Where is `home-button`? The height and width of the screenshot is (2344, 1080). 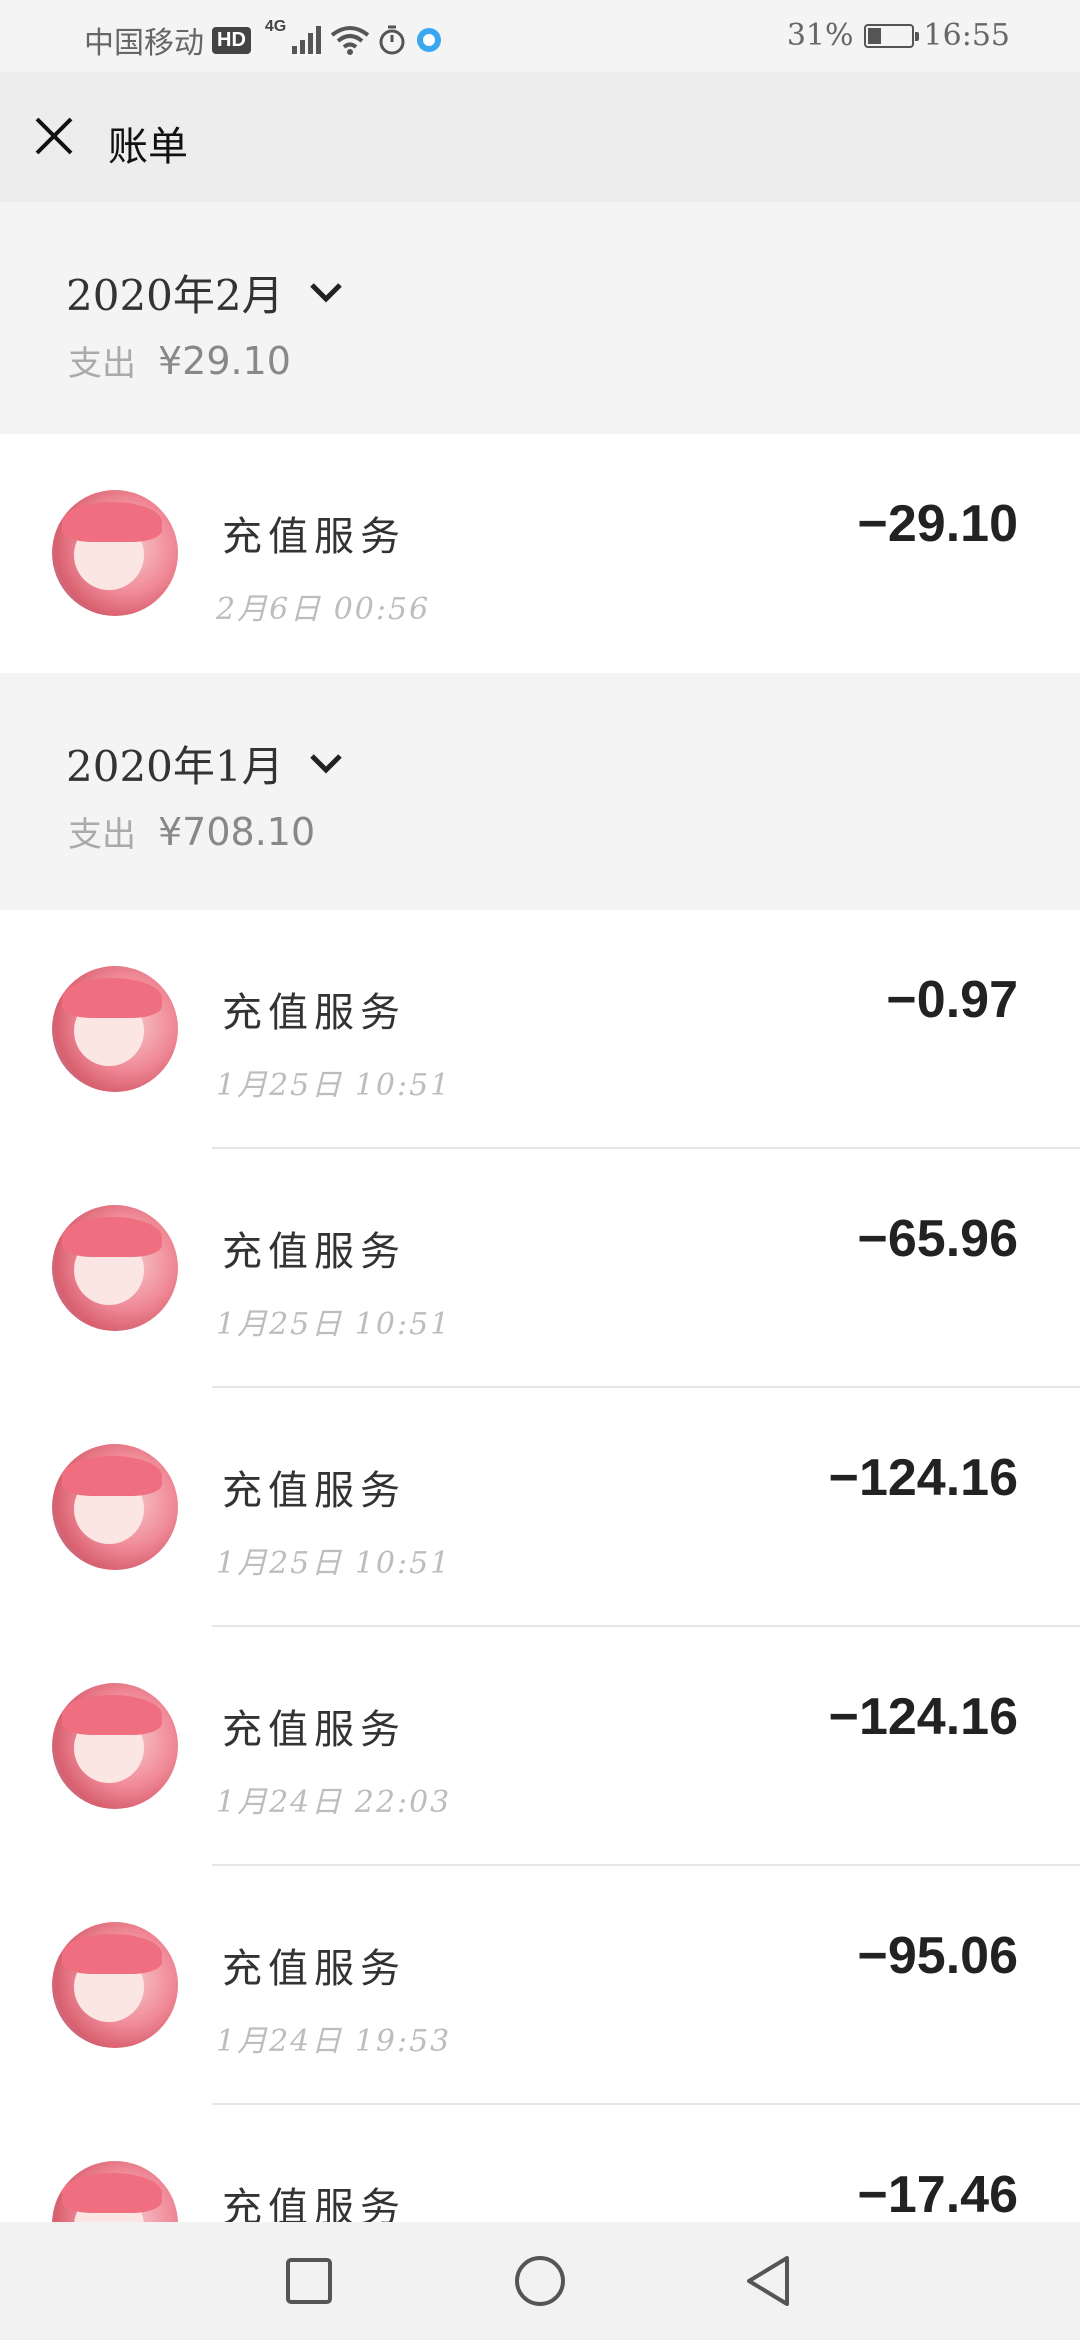
home-button is located at coordinates (540, 2281).